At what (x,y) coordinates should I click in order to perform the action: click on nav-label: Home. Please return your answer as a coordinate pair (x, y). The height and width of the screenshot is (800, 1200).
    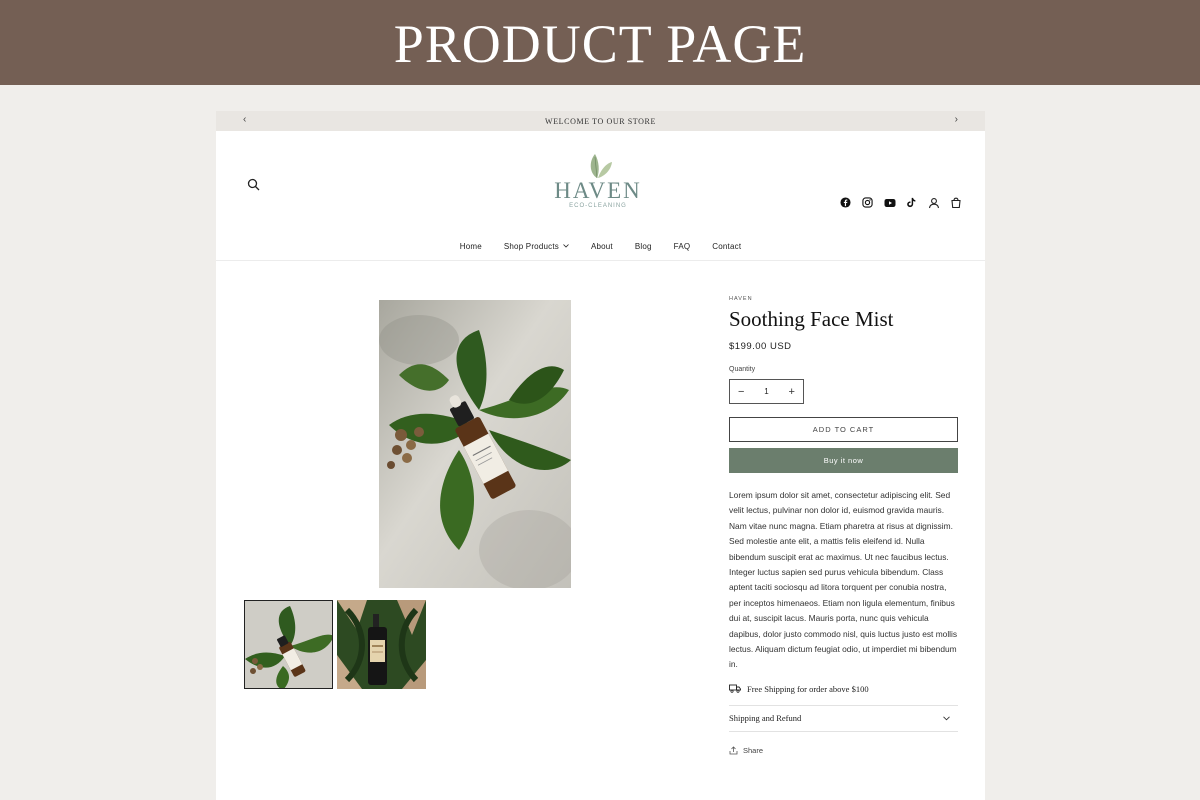
    Looking at the image, I should click on (470, 246).